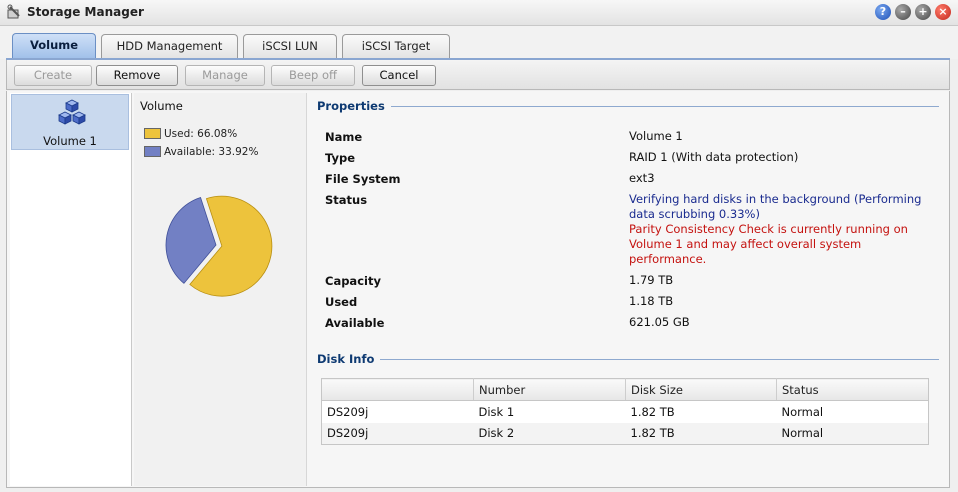  What do you see at coordinates (694, 214) in the screenshot?
I see `status-scrubbing-line-2: data scrubbing 0.33%)` at bounding box center [694, 214].